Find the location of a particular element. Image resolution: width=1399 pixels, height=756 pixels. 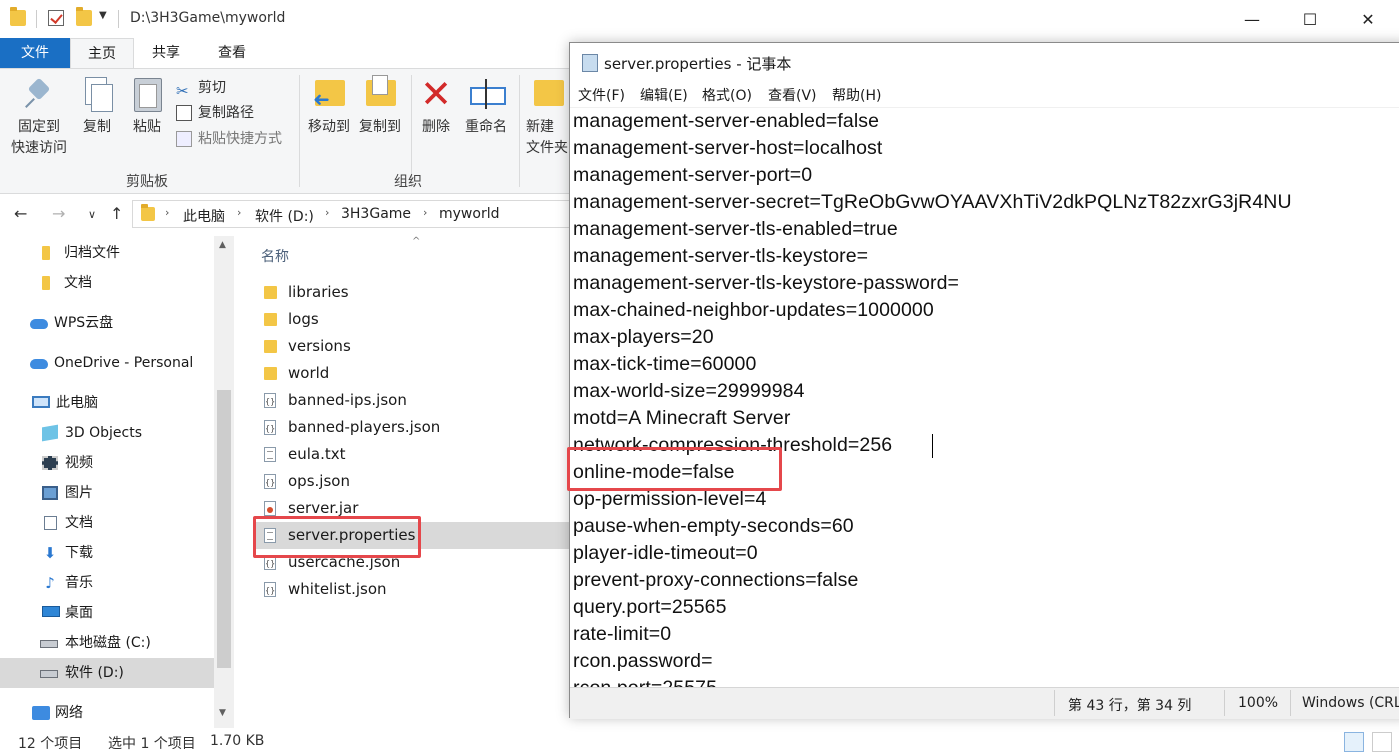

rename-button: 重命名 is located at coordinates (486, 106).